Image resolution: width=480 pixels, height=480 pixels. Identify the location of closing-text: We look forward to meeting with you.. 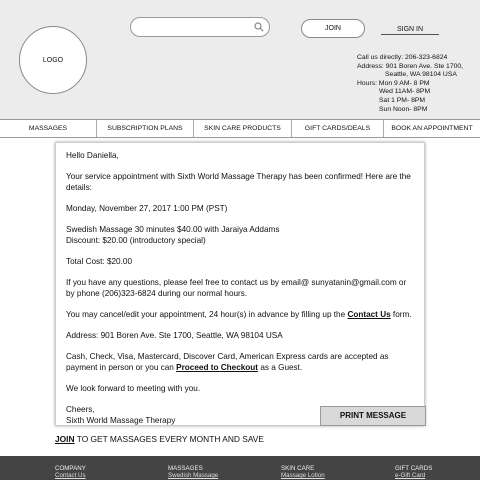
(133, 389).